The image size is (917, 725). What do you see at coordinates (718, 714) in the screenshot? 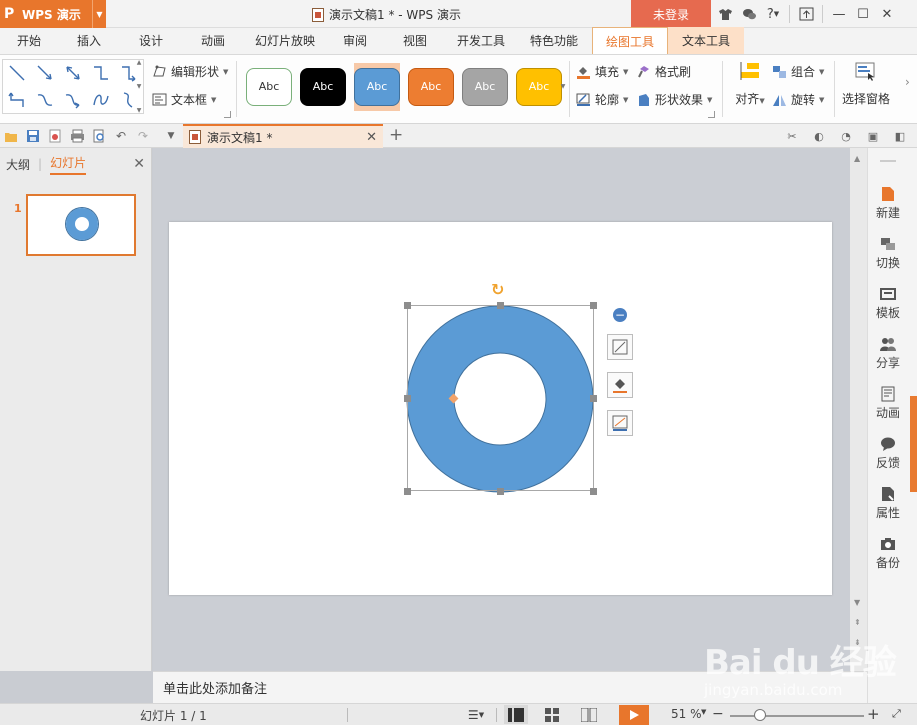
I see `zoom-out-button: −` at bounding box center [718, 714].